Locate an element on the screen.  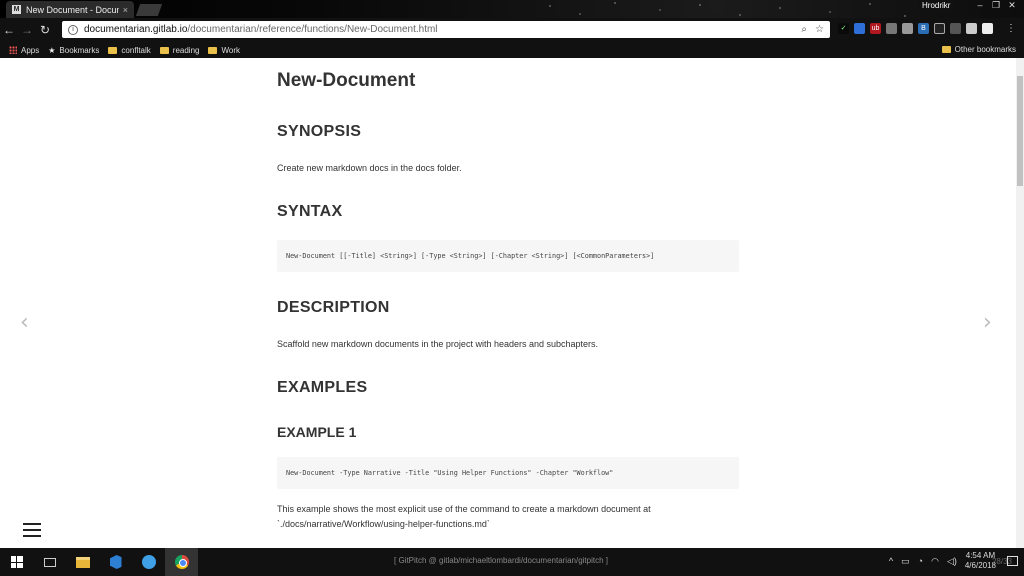
task-view-button is located at coordinates (49, 562).